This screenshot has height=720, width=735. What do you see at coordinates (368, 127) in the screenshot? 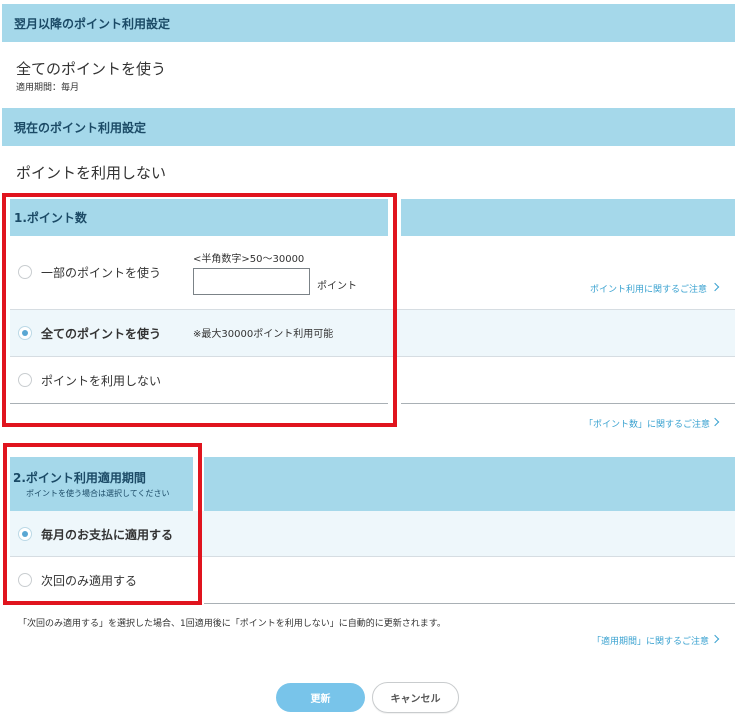
I see `current-setting-header: 現在のポイント利用設定` at bounding box center [368, 127].